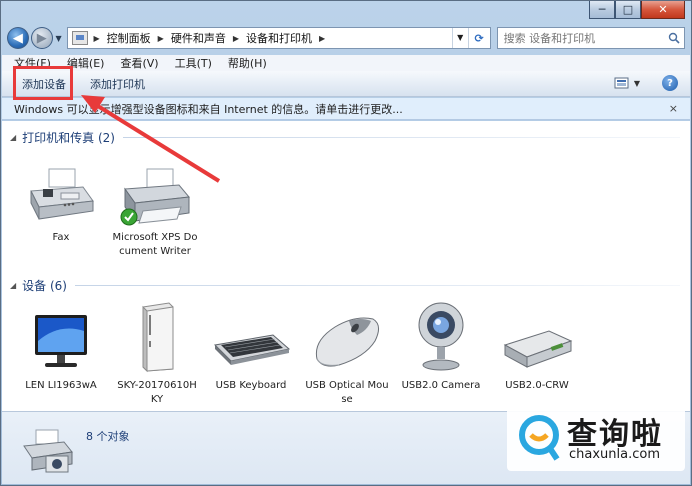  I want to click on watermark-url: chaxunla.com, so click(614, 454).